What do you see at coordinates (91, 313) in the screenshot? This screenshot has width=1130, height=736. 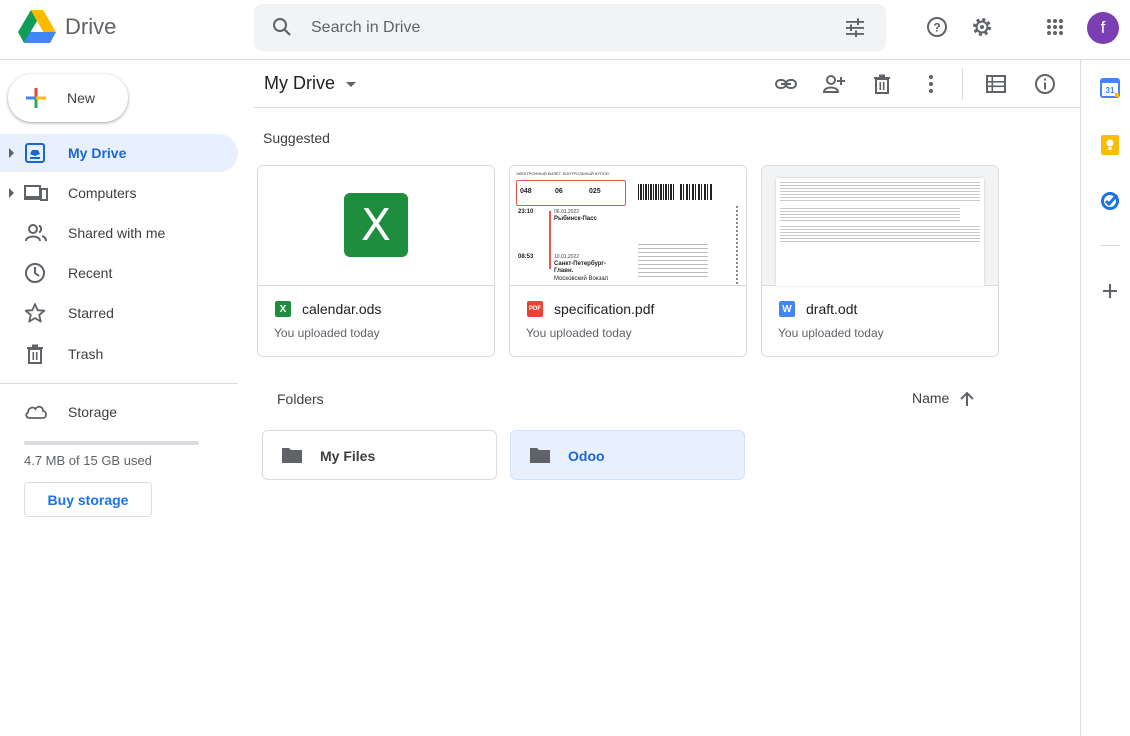 I see `sidebar-item-label: Starred` at bounding box center [91, 313].